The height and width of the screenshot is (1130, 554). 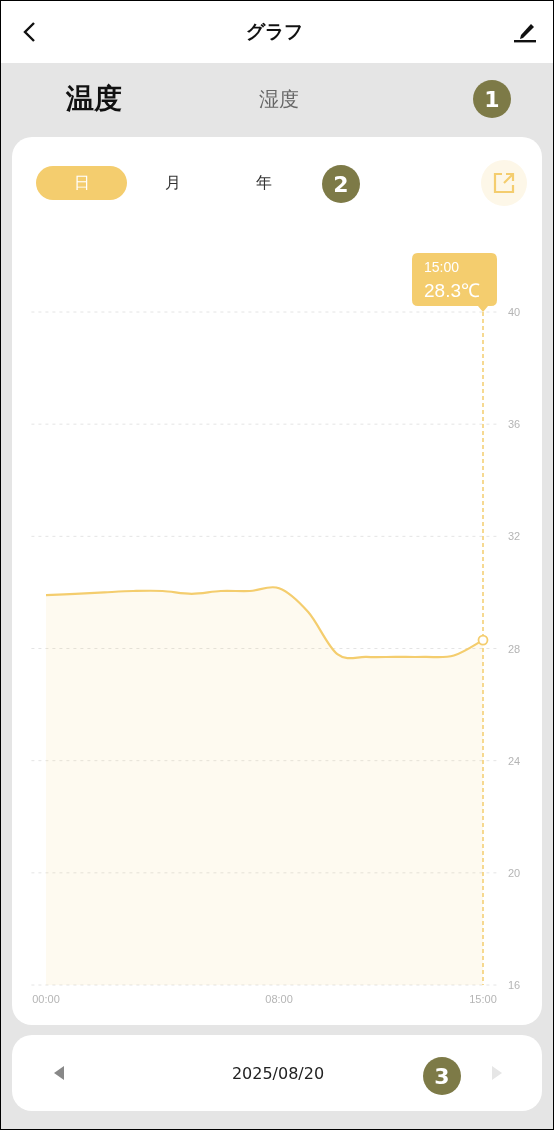 I want to click on period-tab: 月, so click(x=172, y=183).